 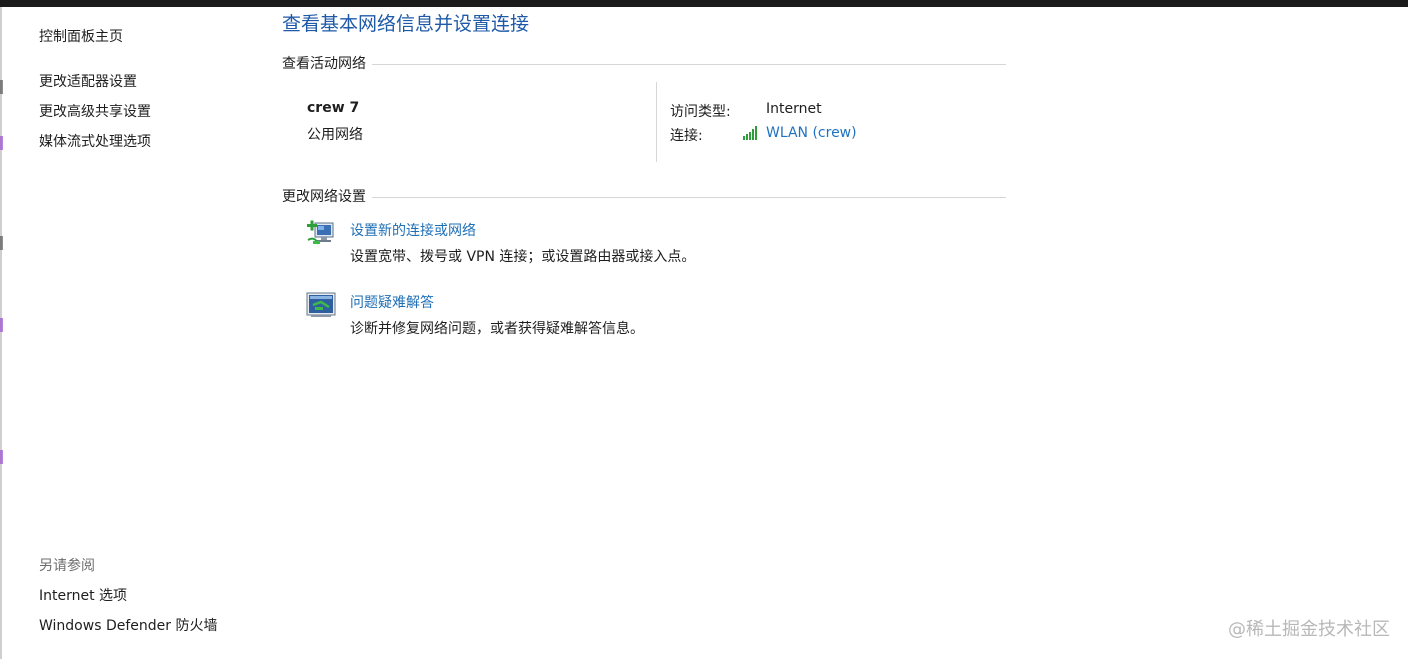 I want to click on troubleshoot-problems-description: 诊断并修复网络问题，或者获得疑难解答信息。, so click(x=497, y=329).